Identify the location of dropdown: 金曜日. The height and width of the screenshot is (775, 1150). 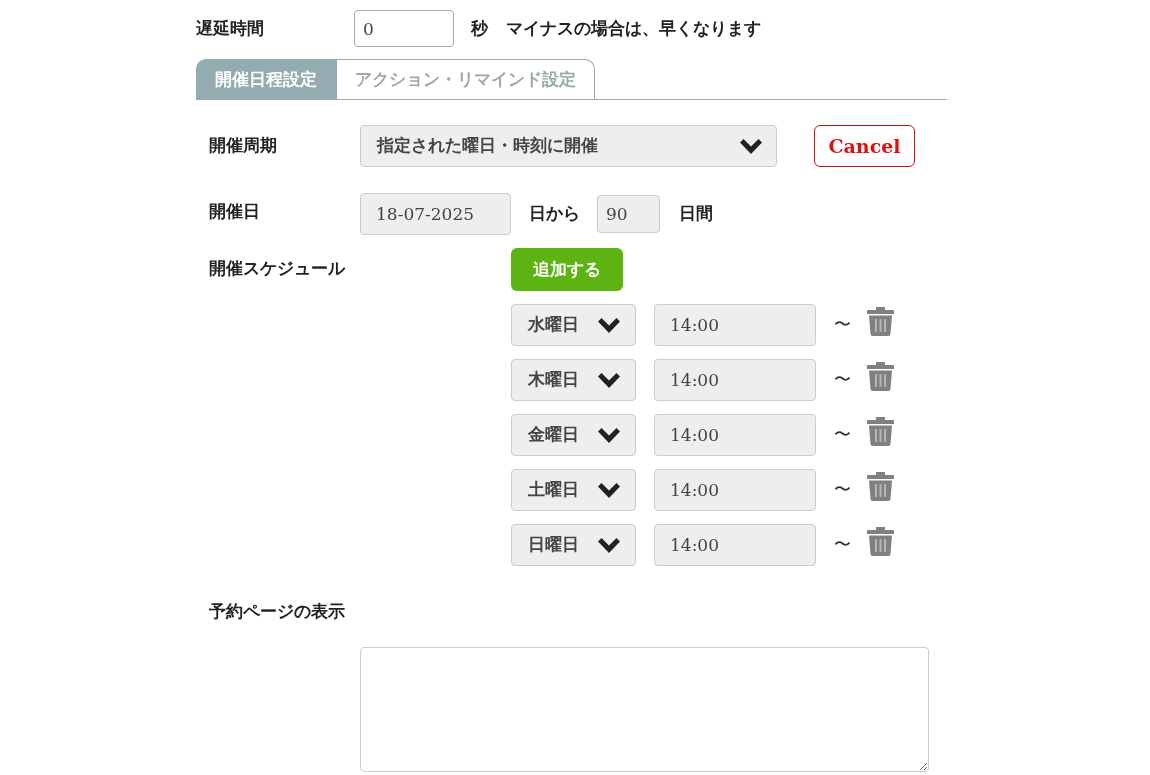
(573, 435).